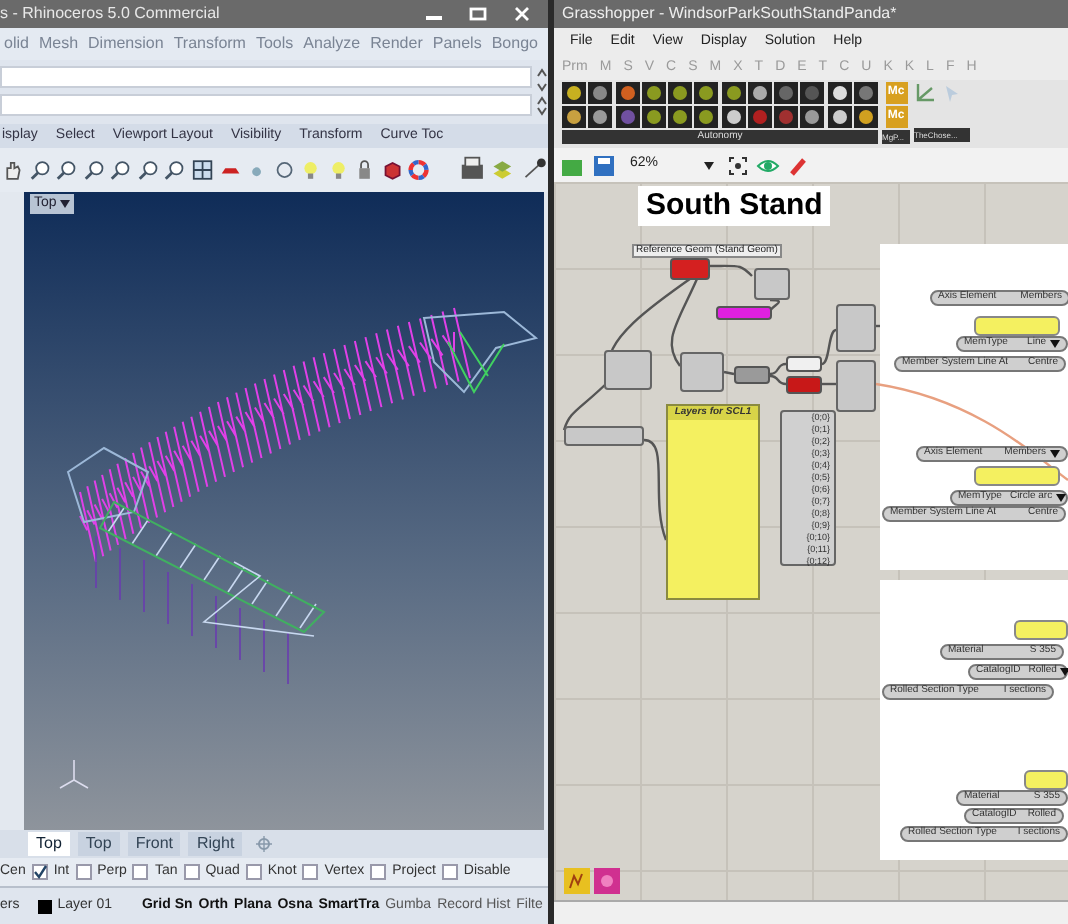 This screenshot has width=1068, height=924. Describe the element at coordinates (419, 170) in the screenshot. I see `color-wheel-icon` at that location.